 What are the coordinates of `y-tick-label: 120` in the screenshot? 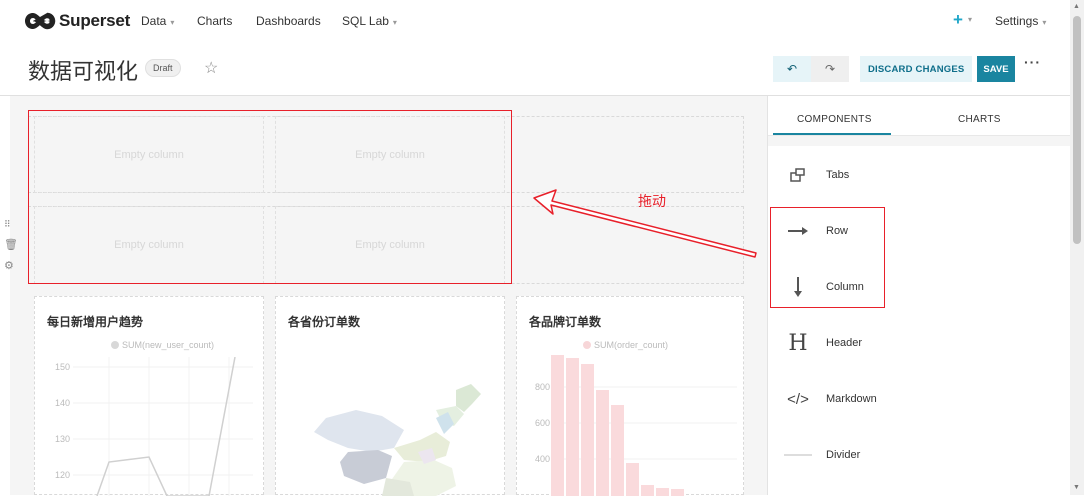 It's located at (63, 475).